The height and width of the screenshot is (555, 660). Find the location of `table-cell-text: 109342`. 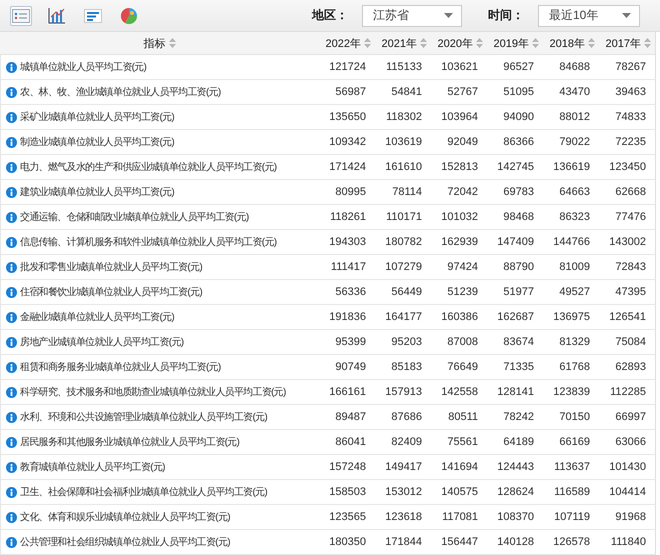

table-cell-text: 109342 is located at coordinates (347, 142).